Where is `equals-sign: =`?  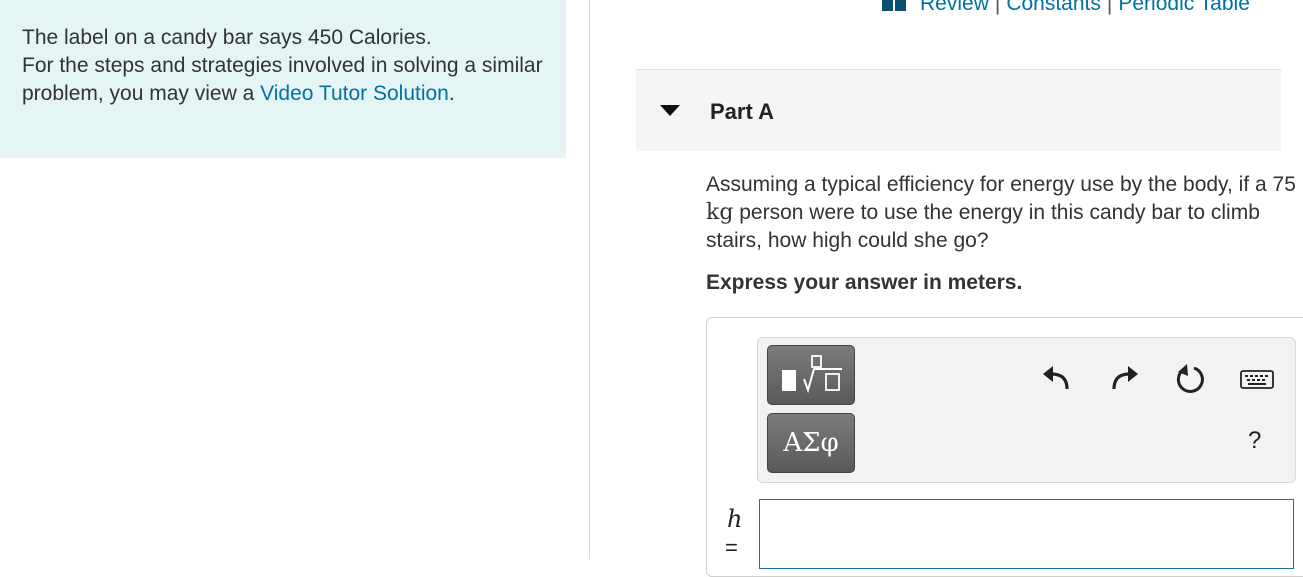
equals-sign: = is located at coordinates (731, 547).